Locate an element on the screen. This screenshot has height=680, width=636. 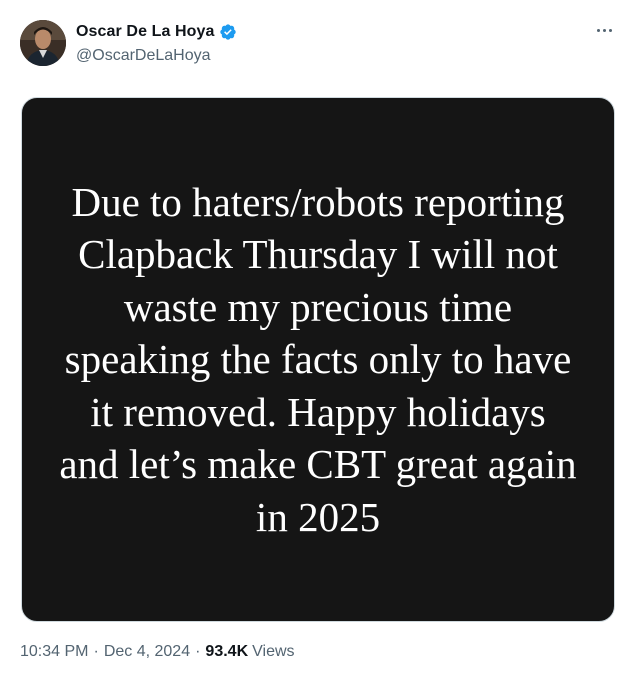
post-date: Dec 4, 2024 is located at coordinates (147, 652).